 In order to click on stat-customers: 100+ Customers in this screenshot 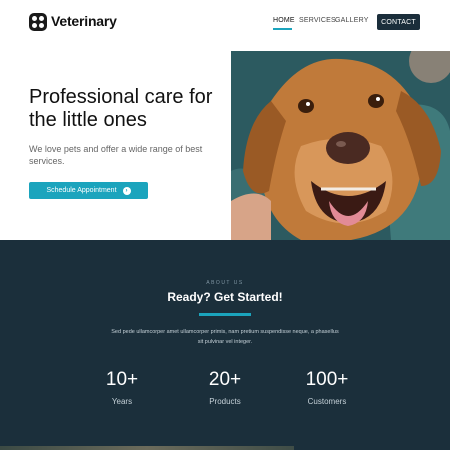, I will do `click(327, 387)`.